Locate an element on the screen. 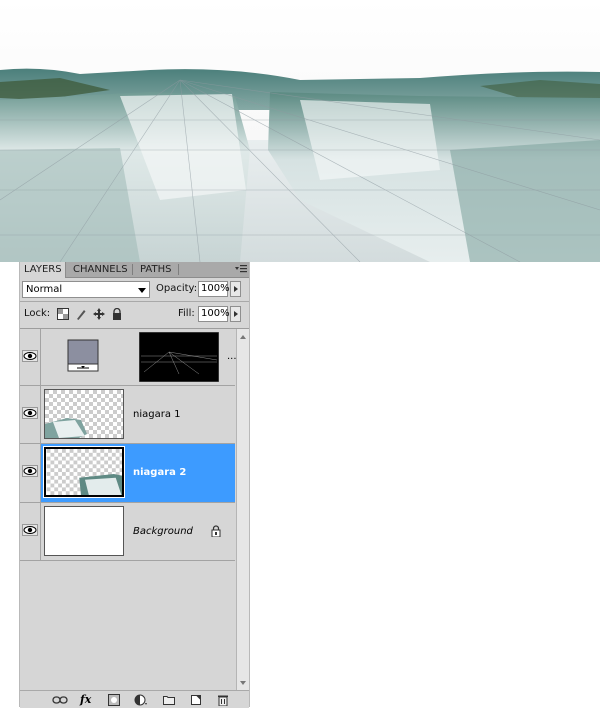 Image resolution: width=600 pixels, height=708 pixels. lock-all-icon is located at coordinates (117, 314).